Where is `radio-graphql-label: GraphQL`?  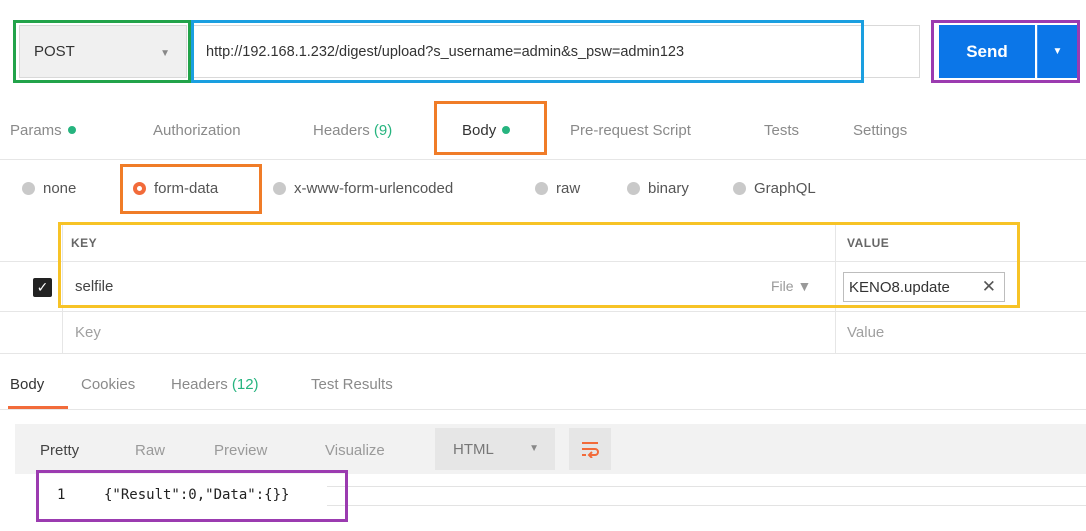 radio-graphql-label: GraphQL is located at coordinates (785, 188).